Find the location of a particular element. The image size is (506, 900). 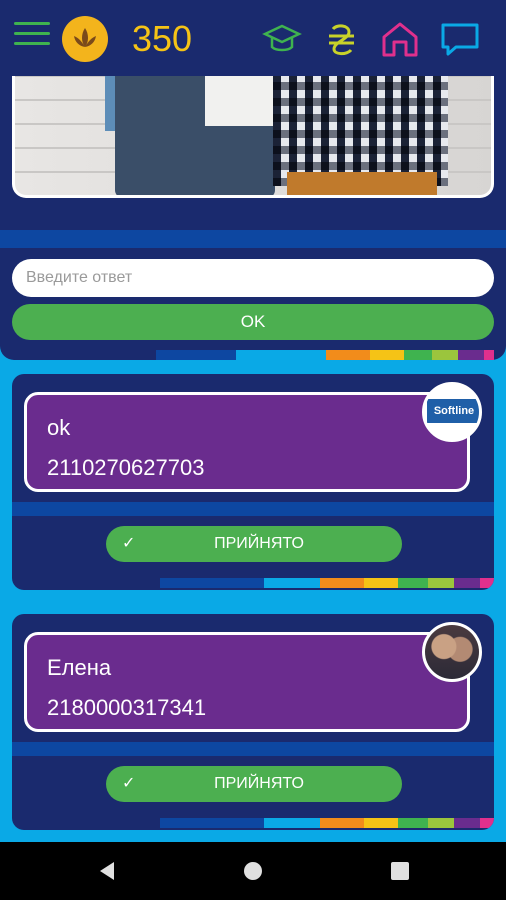

avatar is located at coordinates (452, 652).